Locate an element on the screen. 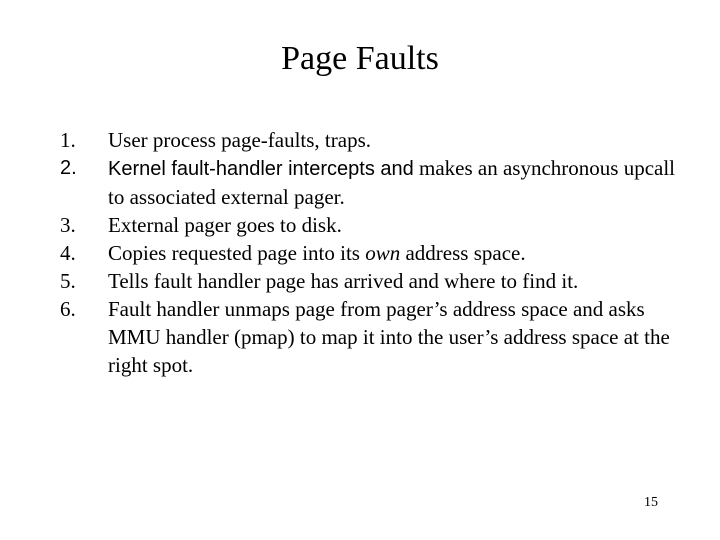 Image resolution: width=720 pixels, height=540 pixels. item-number: 3. is located at coordinates (68, 225).